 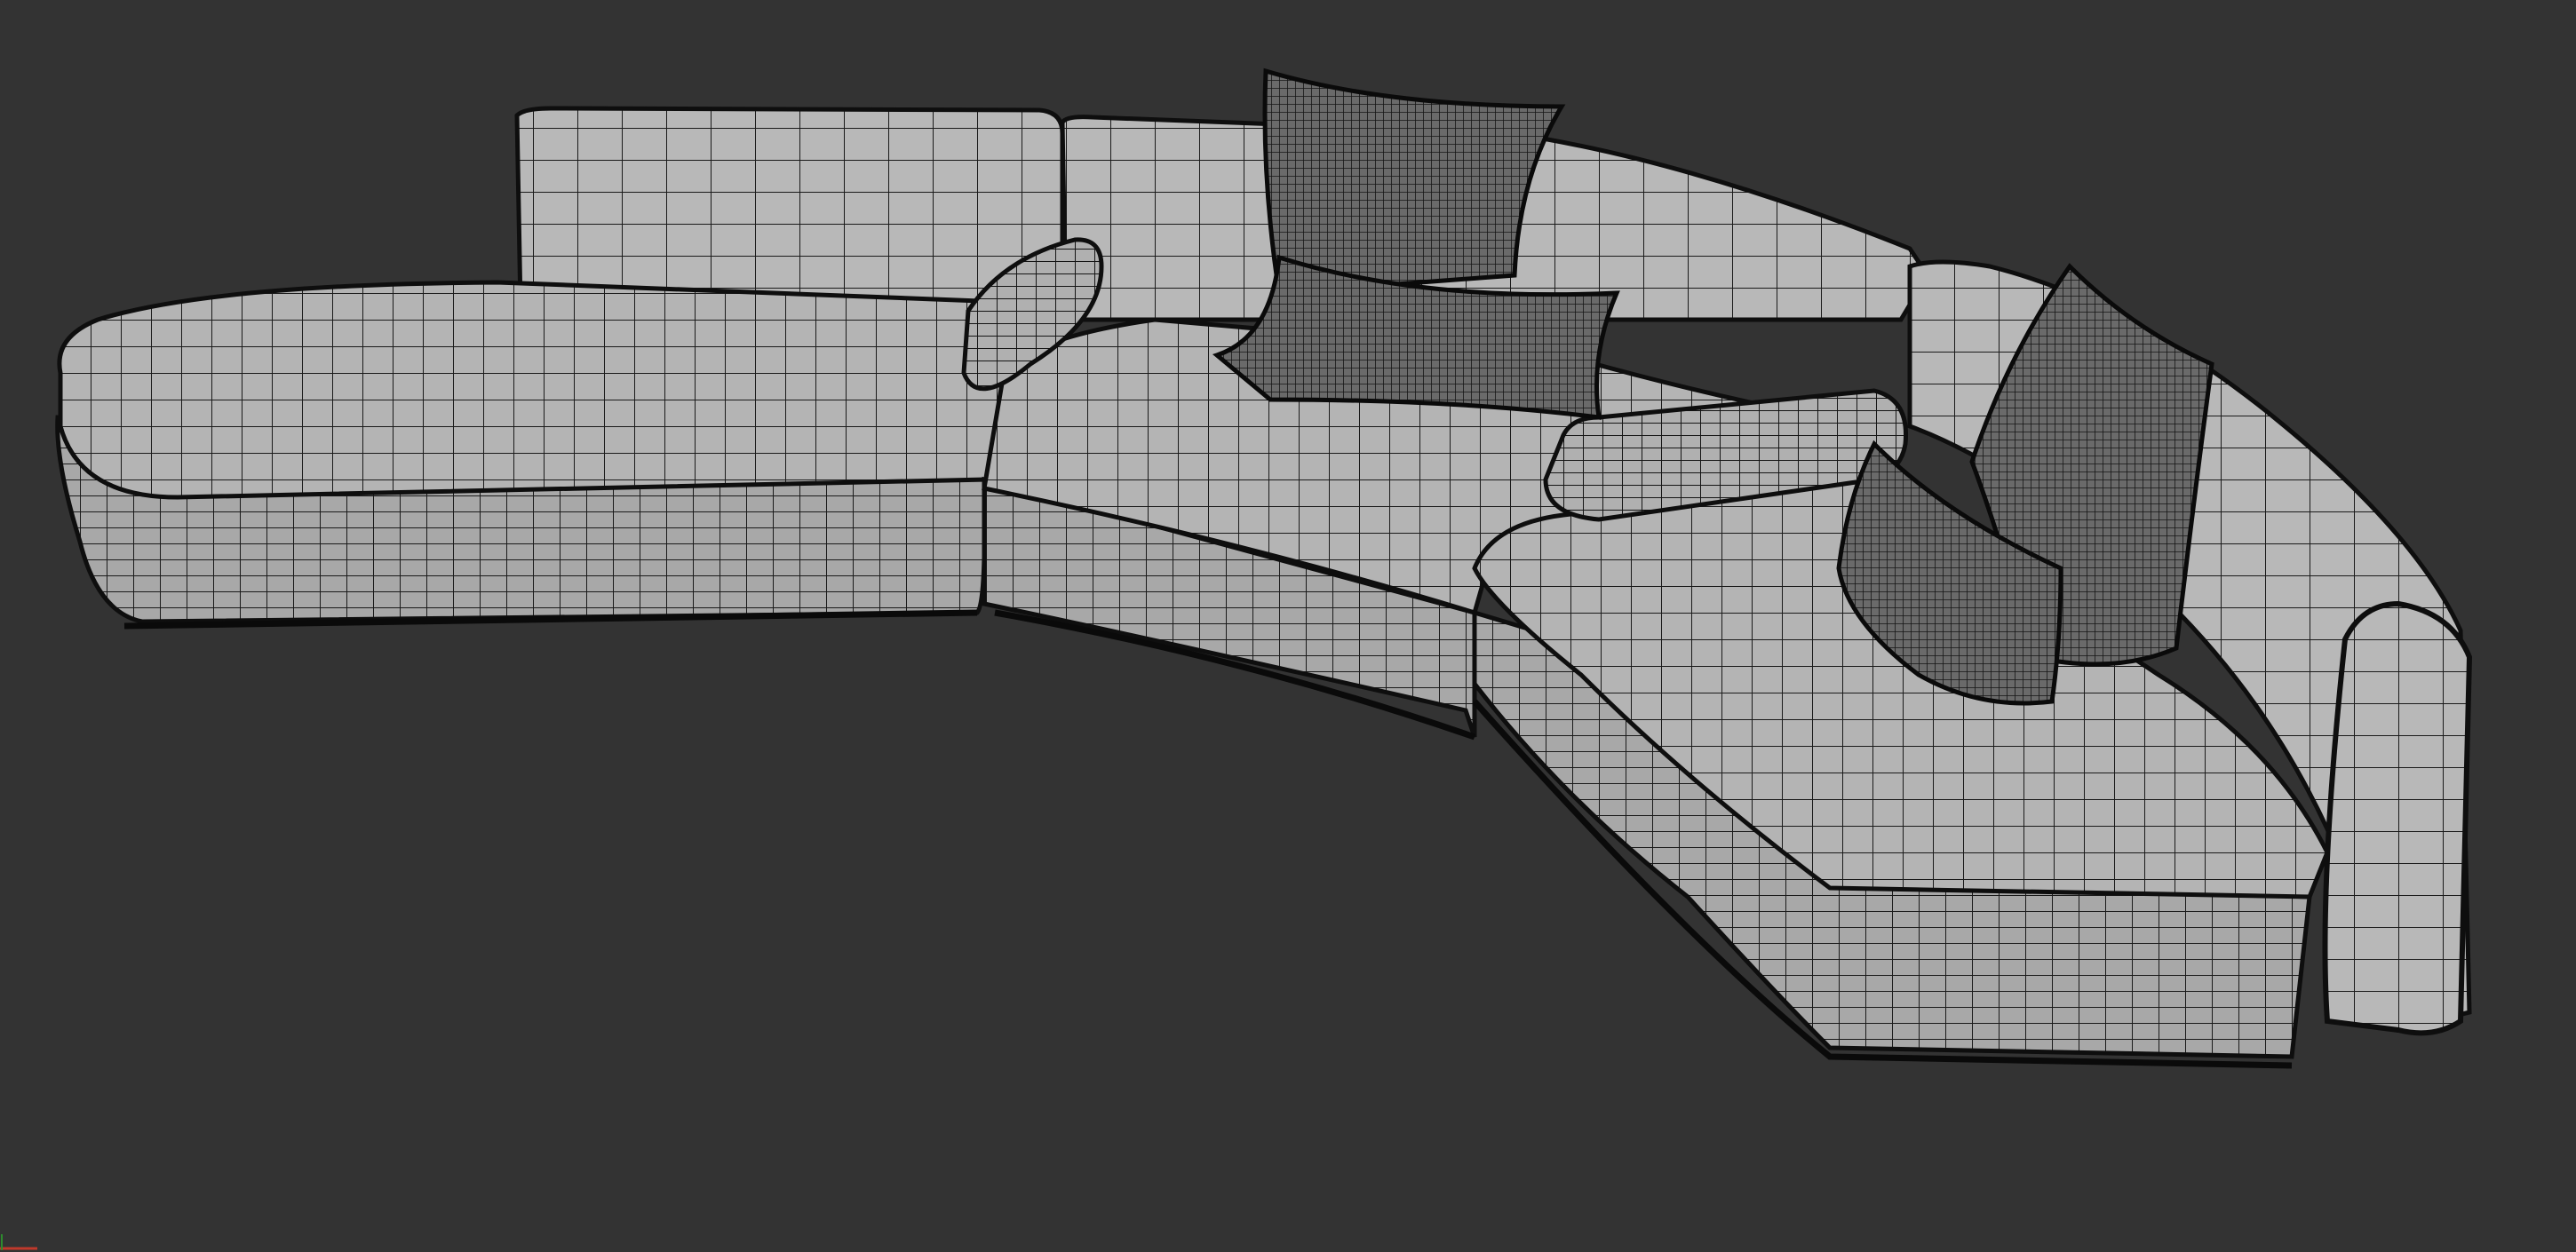 I want to click on right-armrest, so click(x=2397, y=818).